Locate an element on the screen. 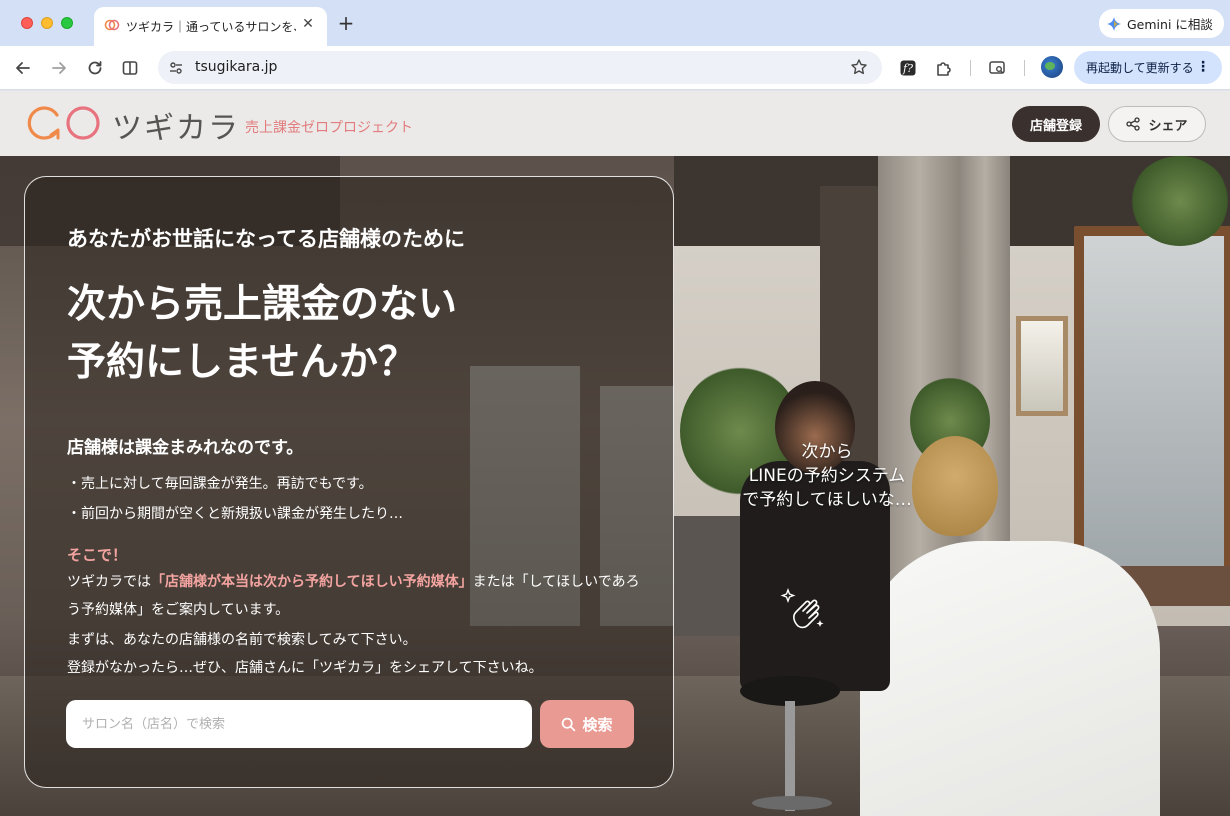 Image resolution: width=1230 pixels, height=816 pixels. tab-title: ツギカラ｜通っているサロンを、 is located at coordinates (211, 27).